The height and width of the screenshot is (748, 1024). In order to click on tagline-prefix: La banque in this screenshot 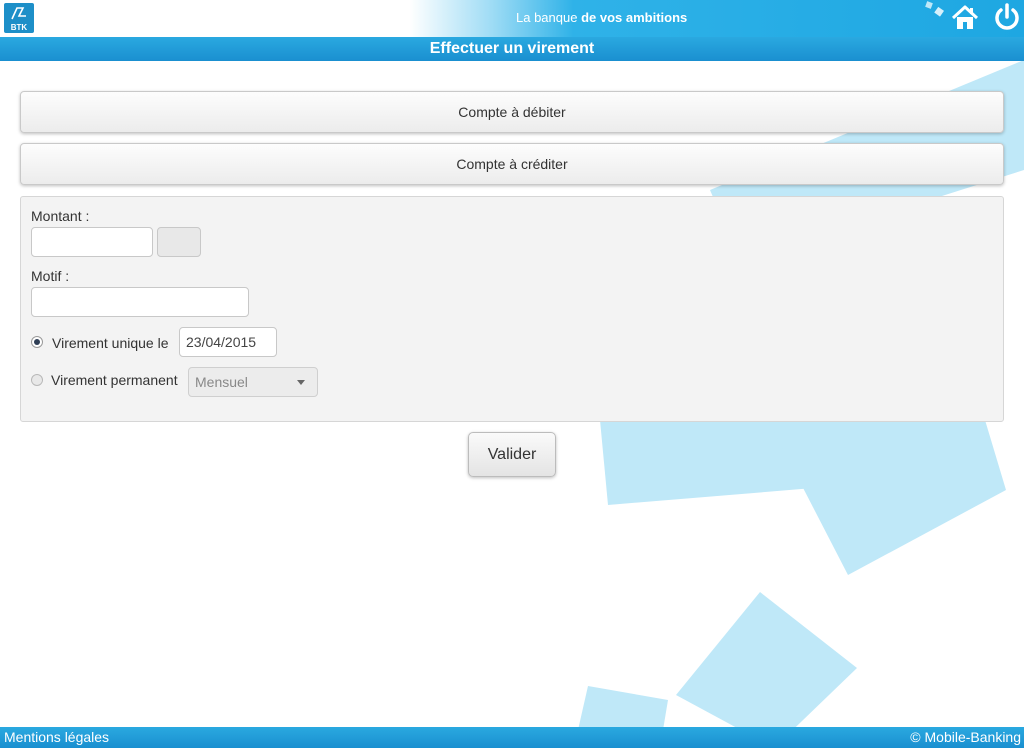, I will do `click(549, 17)`.